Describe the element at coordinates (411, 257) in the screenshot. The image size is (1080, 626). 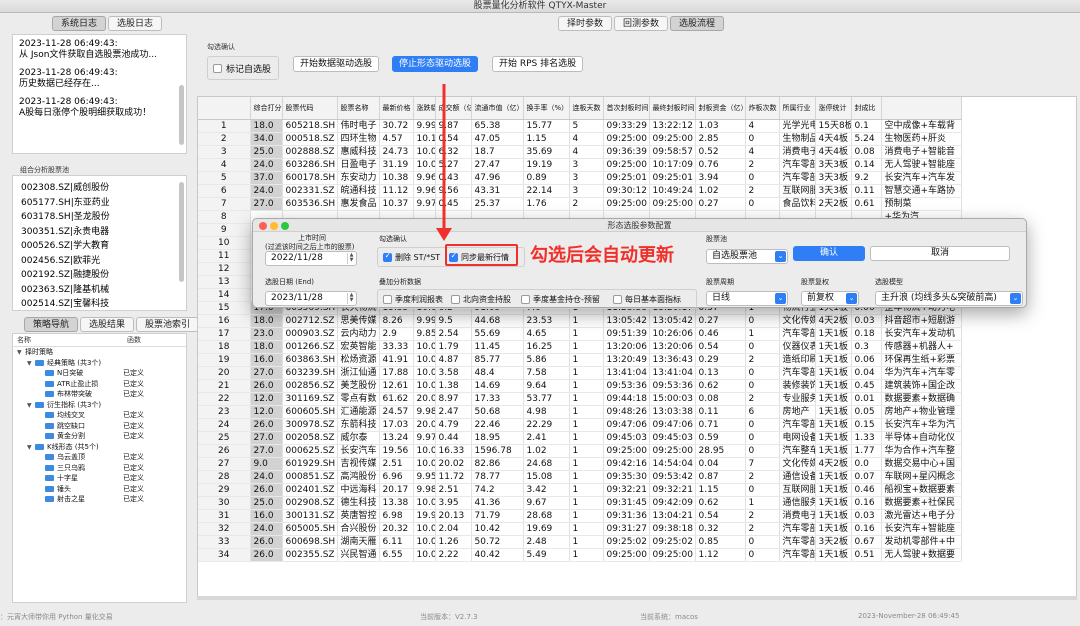
I see `remove-st-option: 删除 ST/*ST` at that location.